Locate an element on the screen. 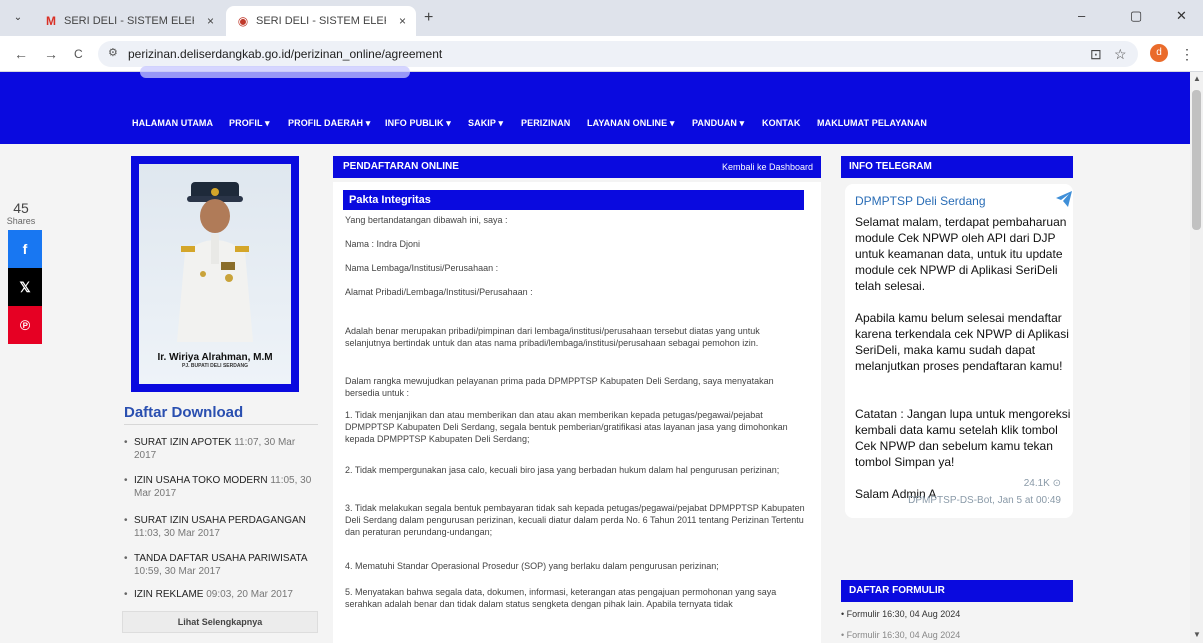 The height and width of the screenshot is (643, 1203). download-list-title: Daftar Download is located at coordinates (184, 412).